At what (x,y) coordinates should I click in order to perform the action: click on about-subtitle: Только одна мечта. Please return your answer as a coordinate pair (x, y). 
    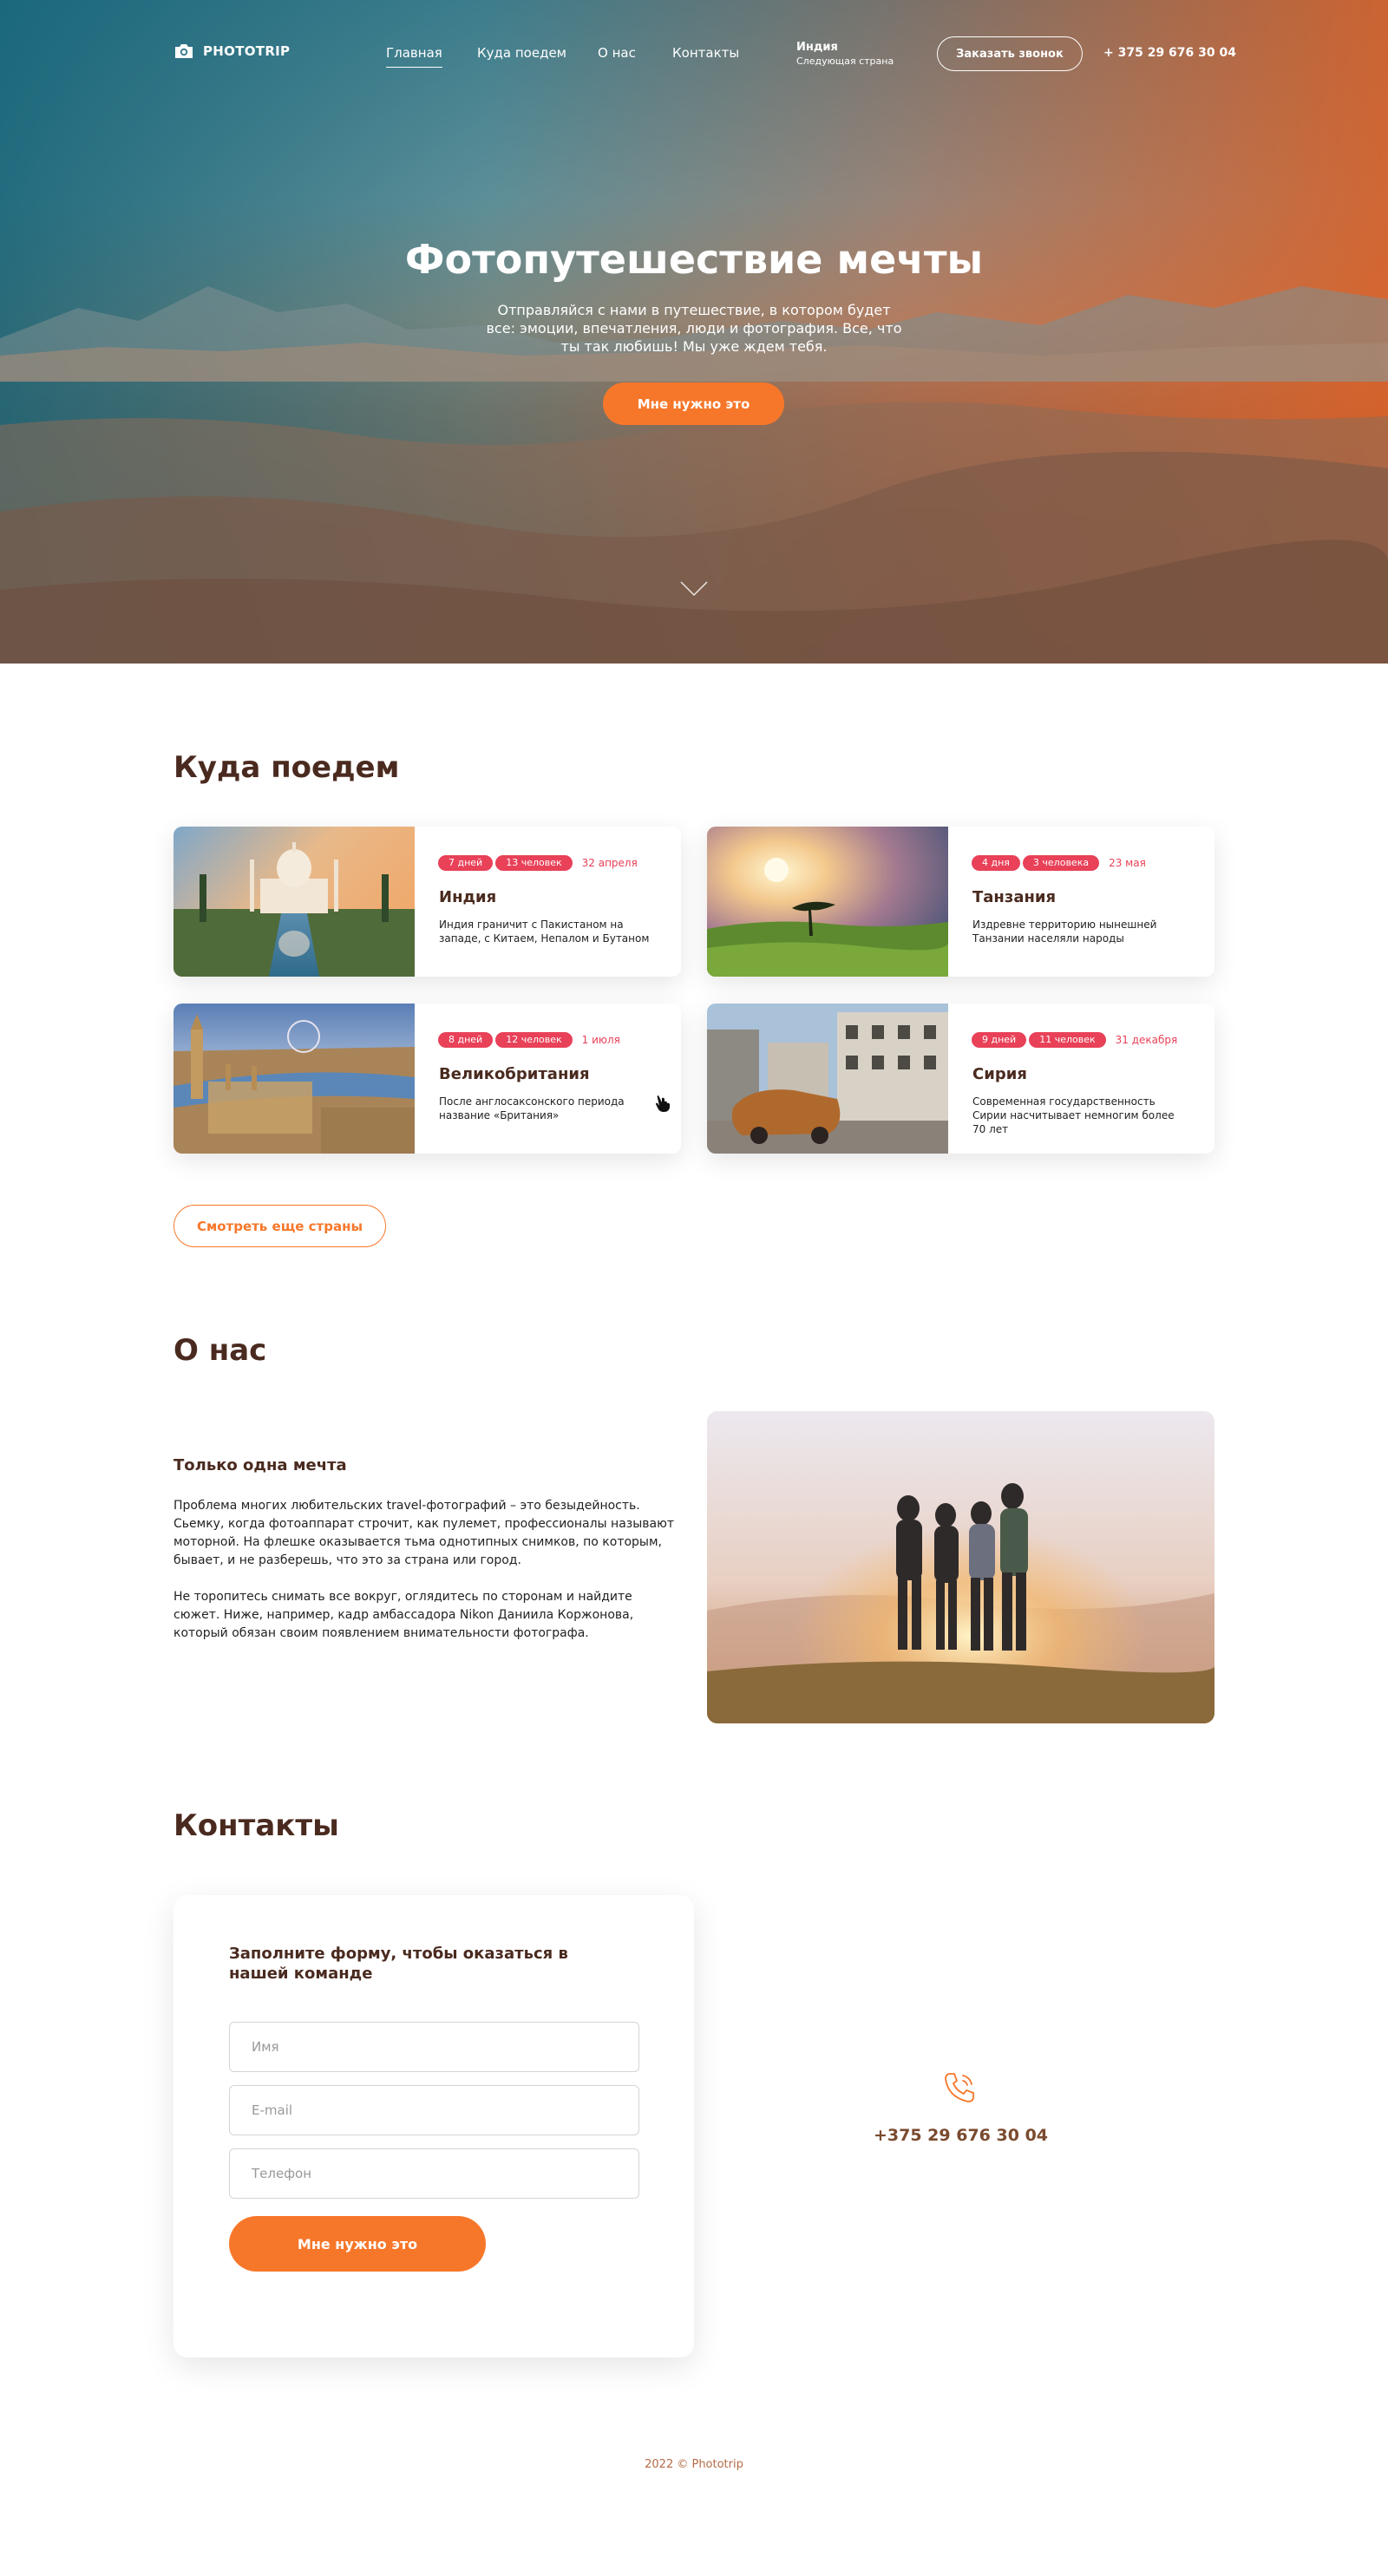
    Looking at the image, I should click on (260, 1465).